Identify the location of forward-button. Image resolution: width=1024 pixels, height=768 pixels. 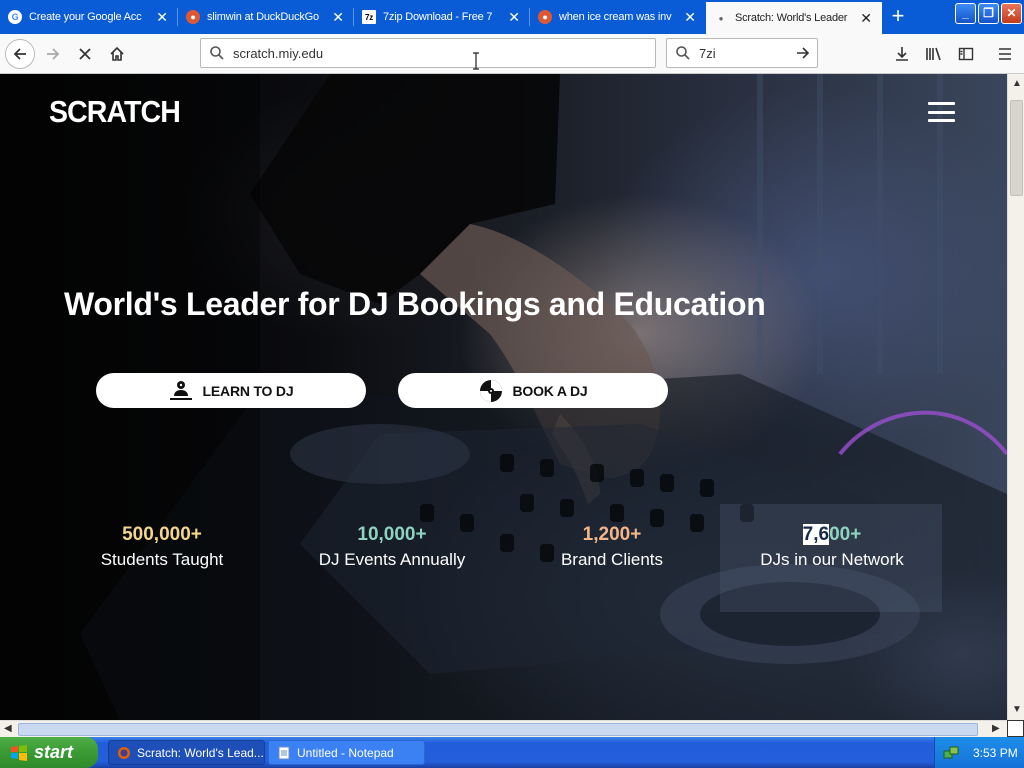
(53, 54).